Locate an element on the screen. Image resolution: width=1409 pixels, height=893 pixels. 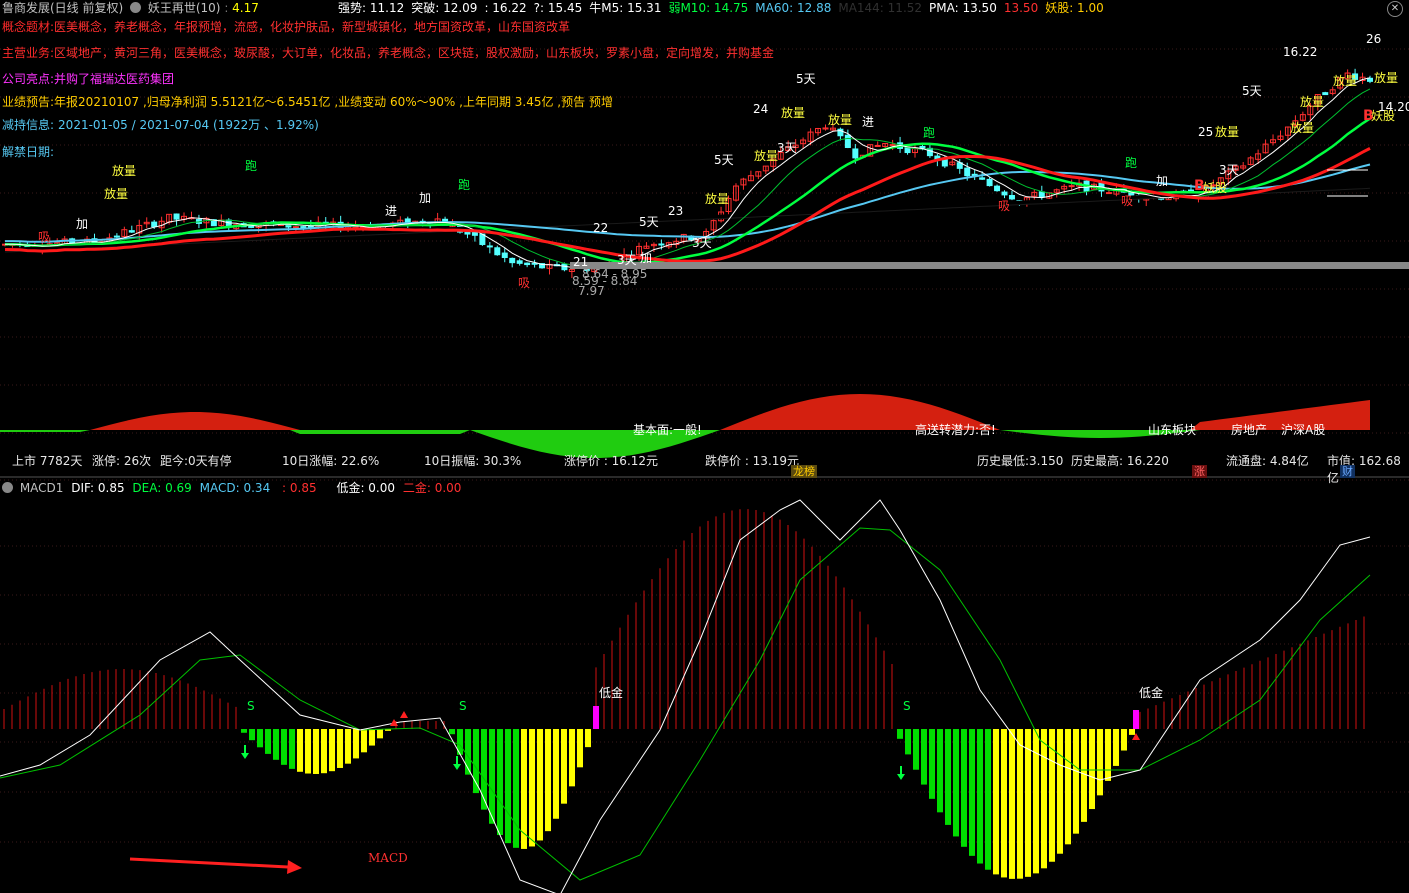
header-item: 强势: 11.12 is located at coordinates (371, 8).